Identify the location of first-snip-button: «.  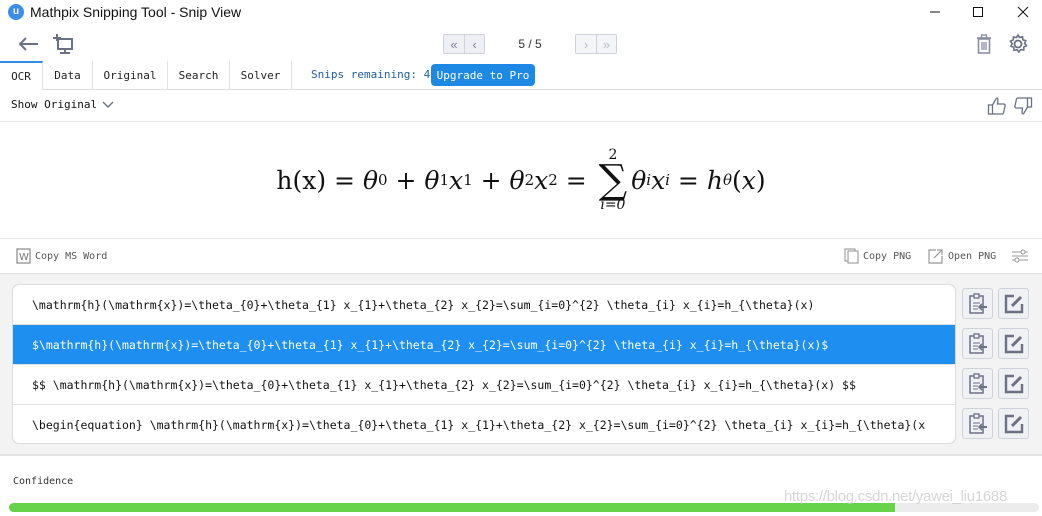
(454, 44).